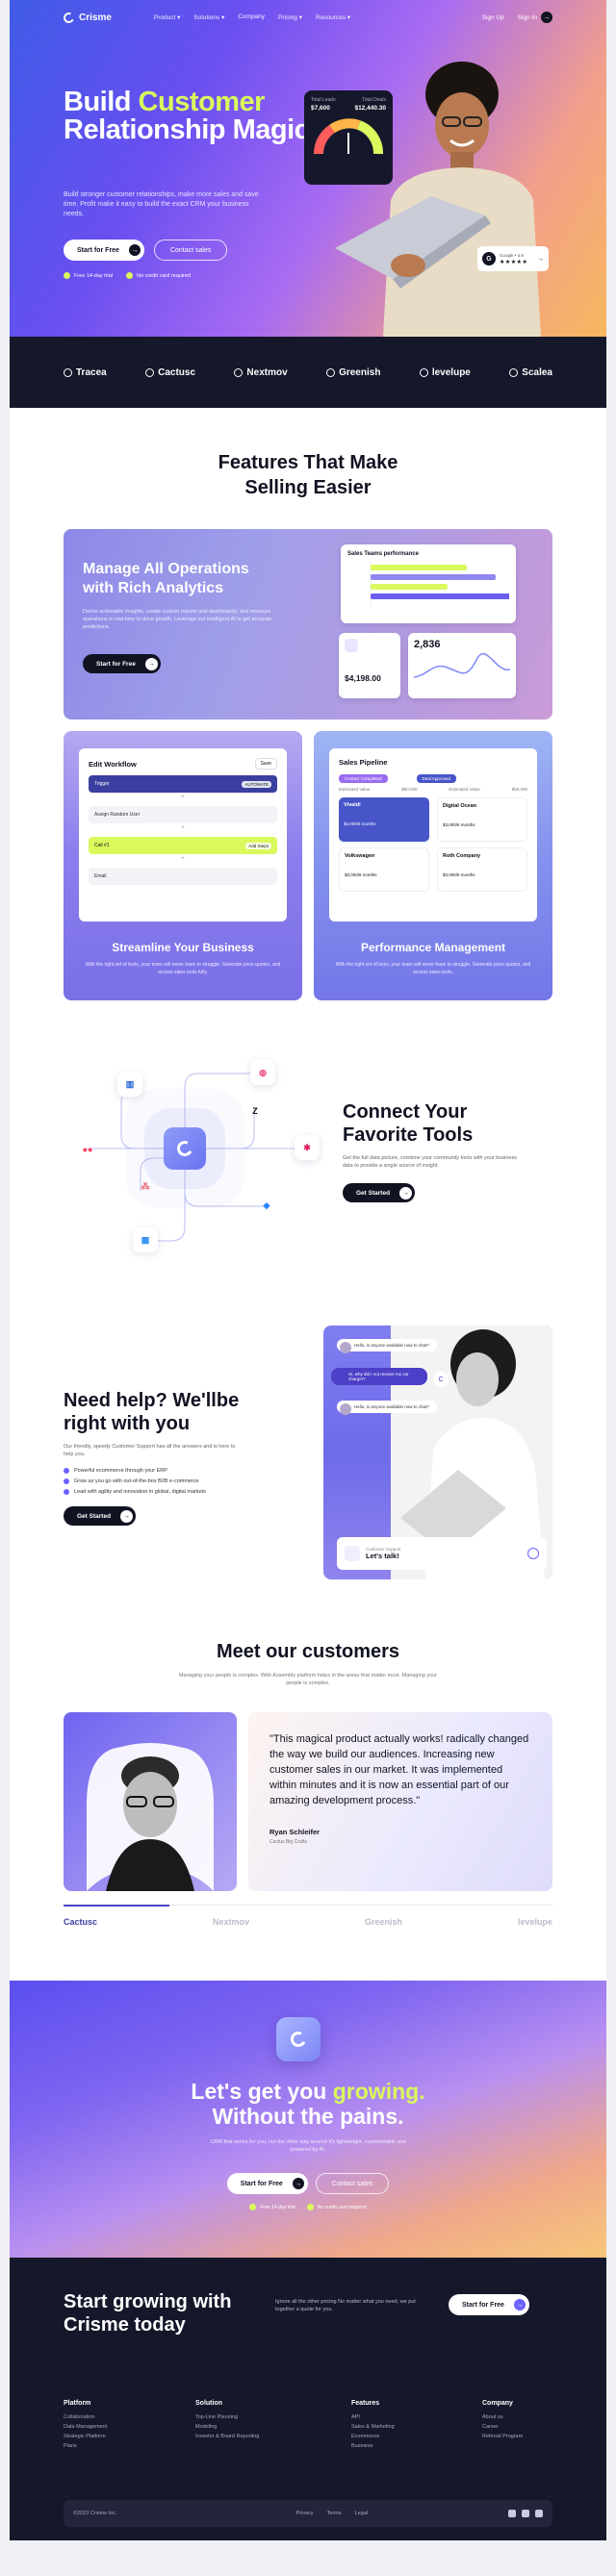 This screenshot has width=616, height=2576. What do you see at coordinates (129, 2427) in the screenshot?
I see `footer-link: Data Management` at bounding box center [129, 2427].